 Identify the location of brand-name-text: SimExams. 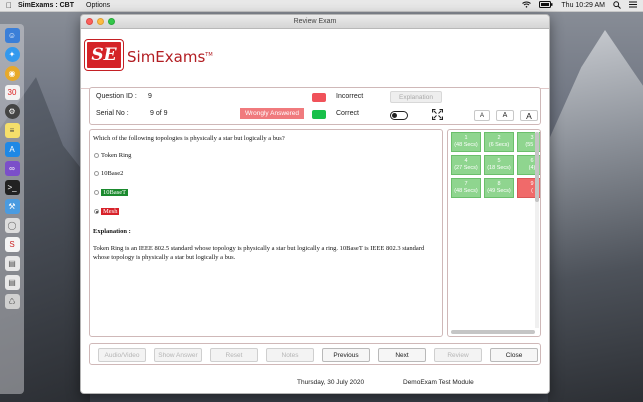
(166, 57).